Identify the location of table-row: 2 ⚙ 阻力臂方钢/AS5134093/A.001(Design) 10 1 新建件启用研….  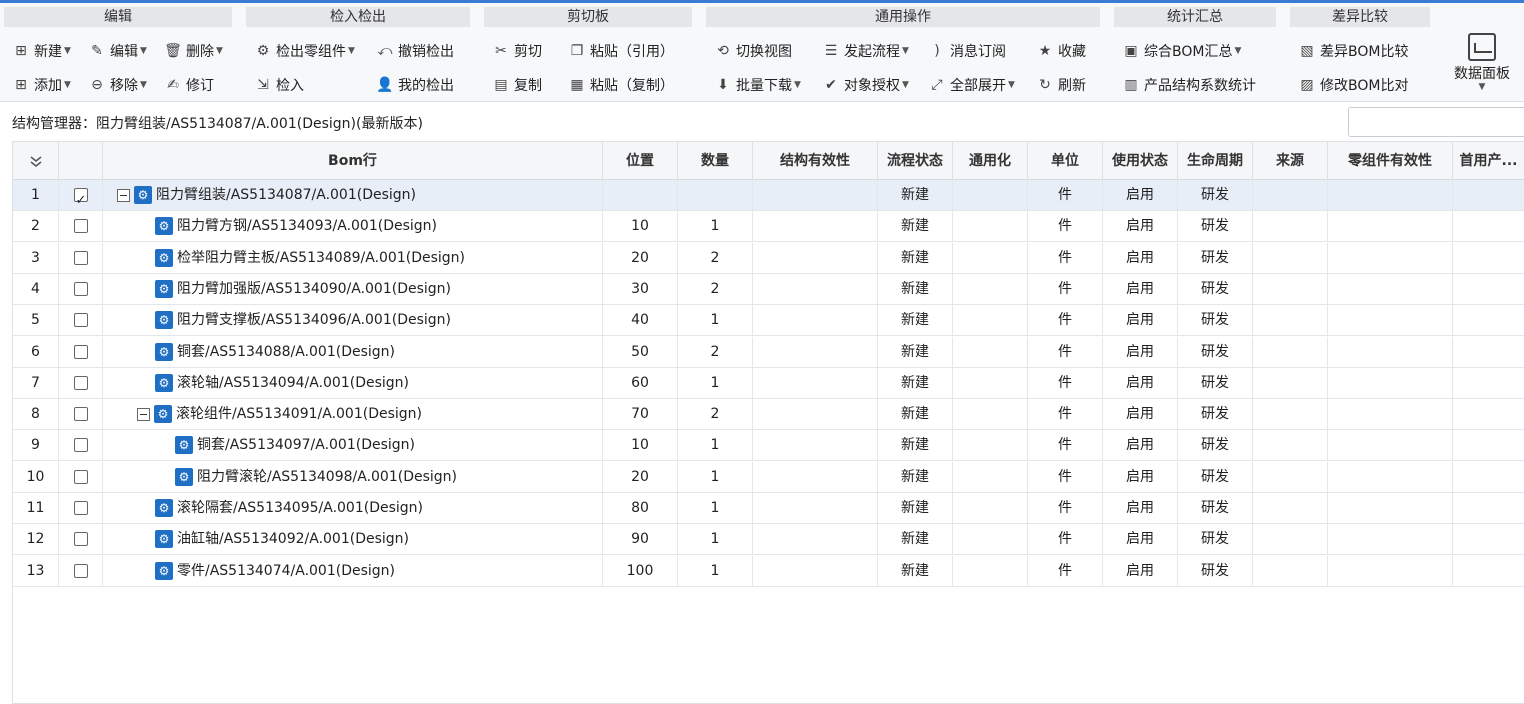
(768, 227).